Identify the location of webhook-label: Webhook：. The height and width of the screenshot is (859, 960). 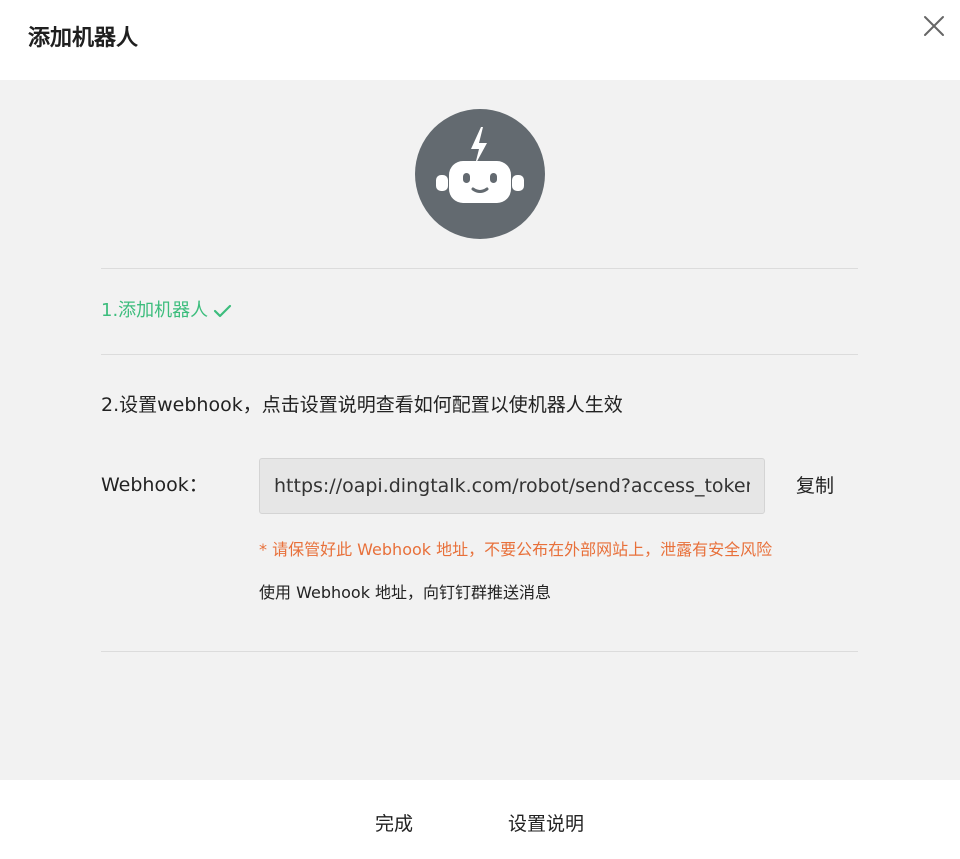
(154, 485).